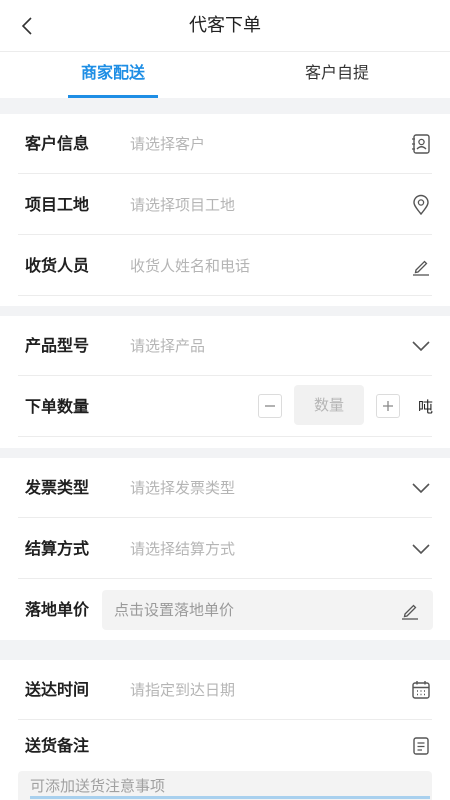  Describe the element at coordinates (168, 346) in the screenshot. I see `product-placeholder: 请选择产品` at that location.